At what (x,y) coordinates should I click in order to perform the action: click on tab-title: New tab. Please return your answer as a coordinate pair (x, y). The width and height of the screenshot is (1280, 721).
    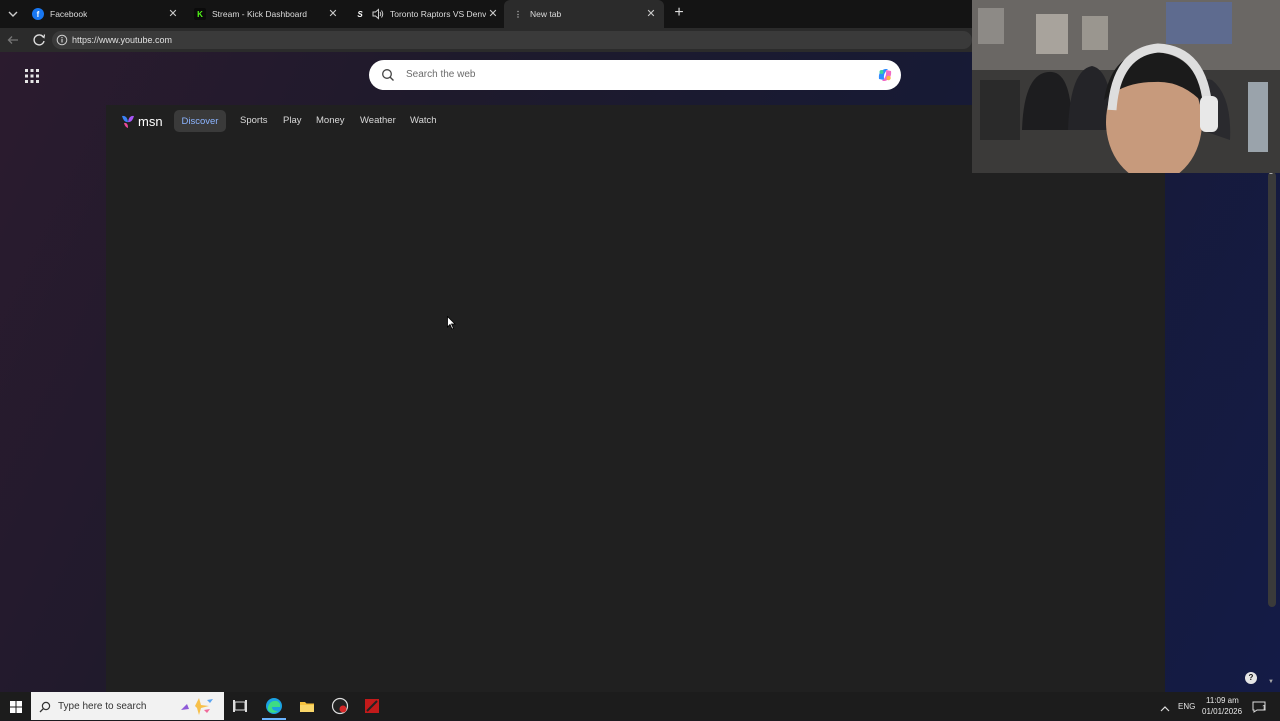
    Looking at the image, I should click on (546, 14).